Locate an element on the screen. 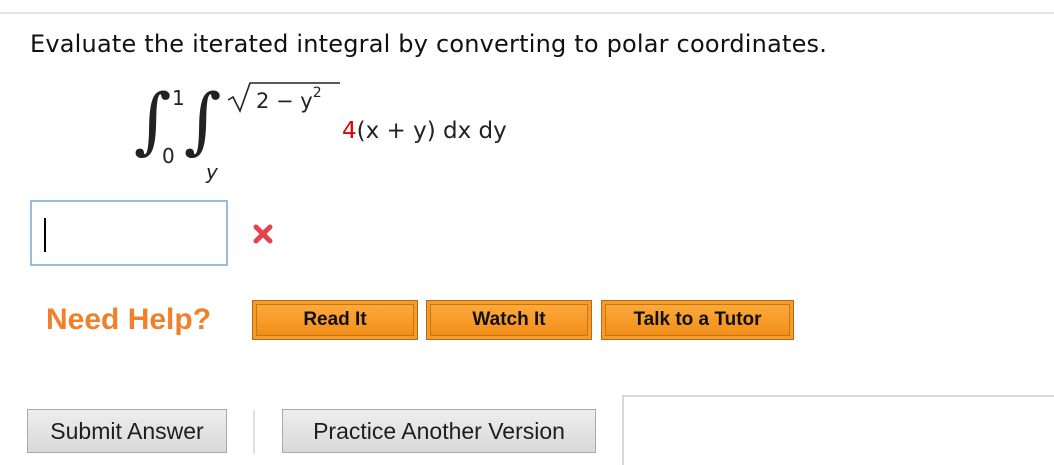 The width and height of the screenshot is (1054, 465). text-caret is located at coordinates (45, 235).